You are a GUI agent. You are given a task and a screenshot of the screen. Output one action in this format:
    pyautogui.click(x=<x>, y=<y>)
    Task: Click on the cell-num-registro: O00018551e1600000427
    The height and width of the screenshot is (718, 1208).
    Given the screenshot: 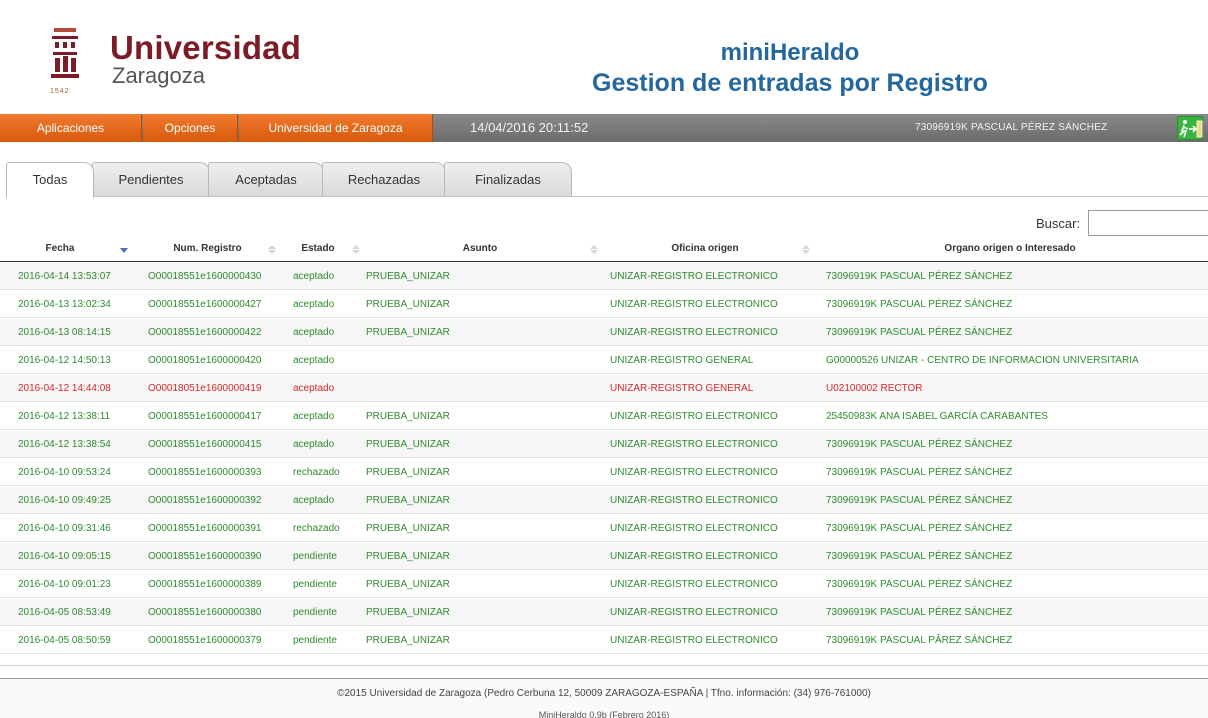 What is the action you would take?
    pyautogui.click(x=205, y=304)
    